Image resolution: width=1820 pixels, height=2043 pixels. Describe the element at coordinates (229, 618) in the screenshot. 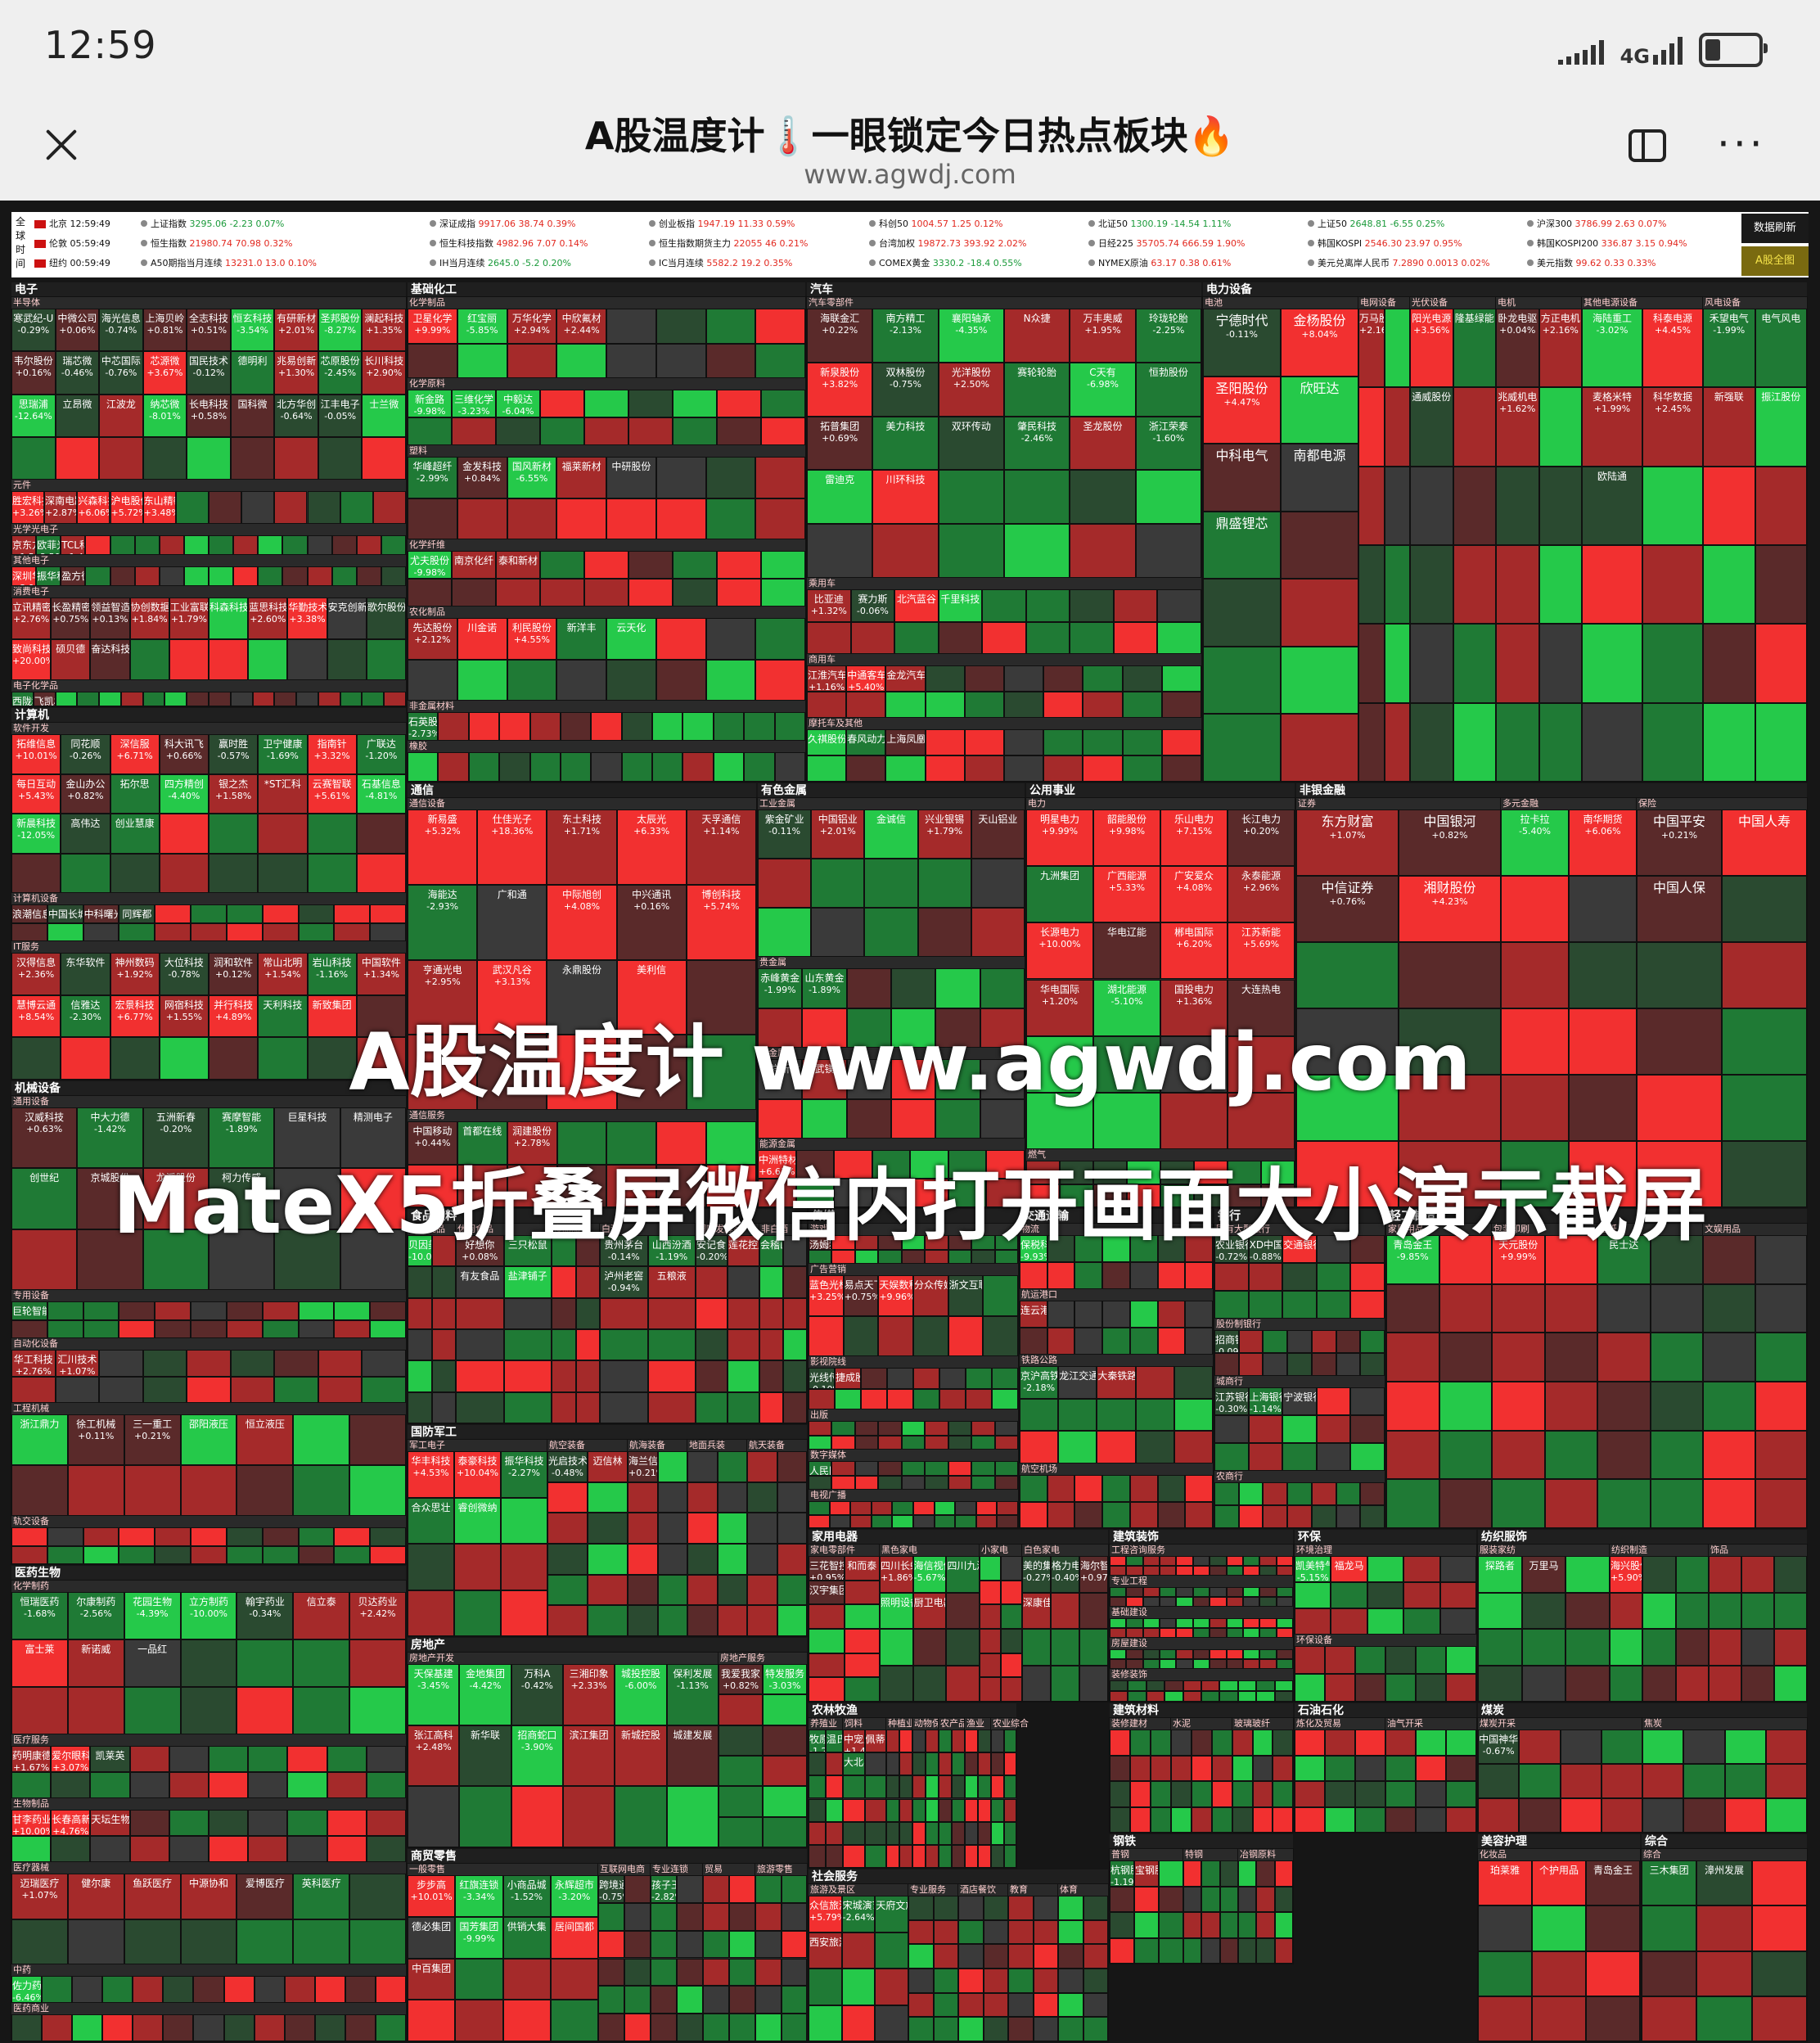

I see `stock-tile: 科森科技` at that location.